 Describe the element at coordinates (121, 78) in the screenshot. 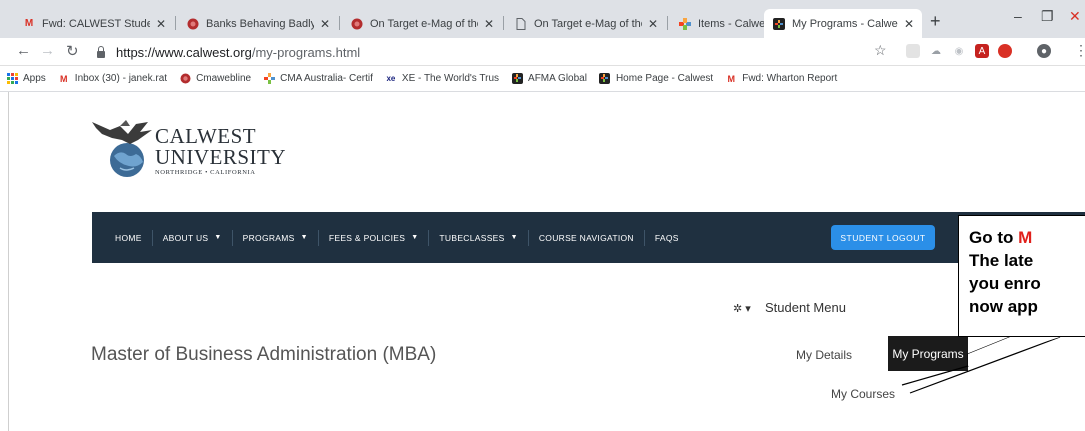

I see `bookmark-label: Inbox (30) - janek.rat` at that location.